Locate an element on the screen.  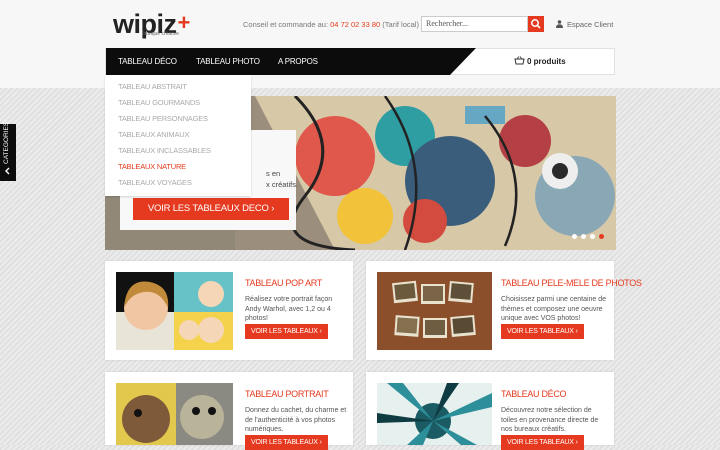
contact-label: Conseil et commande au: is located at coordinates (286, 24).